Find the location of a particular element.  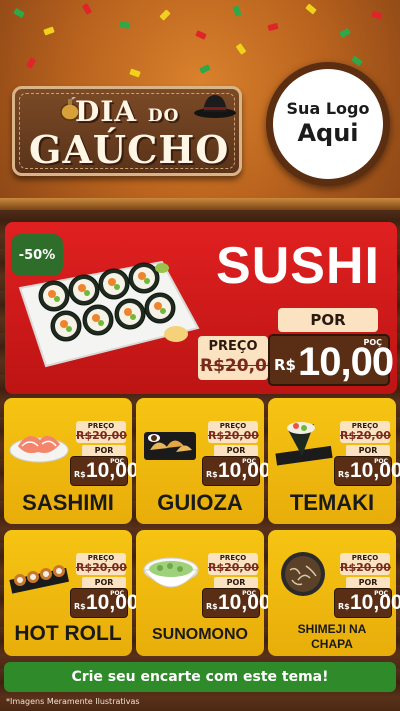

logo-placeholder: Sua Logo Aqui is located at coordinates (328, 124).